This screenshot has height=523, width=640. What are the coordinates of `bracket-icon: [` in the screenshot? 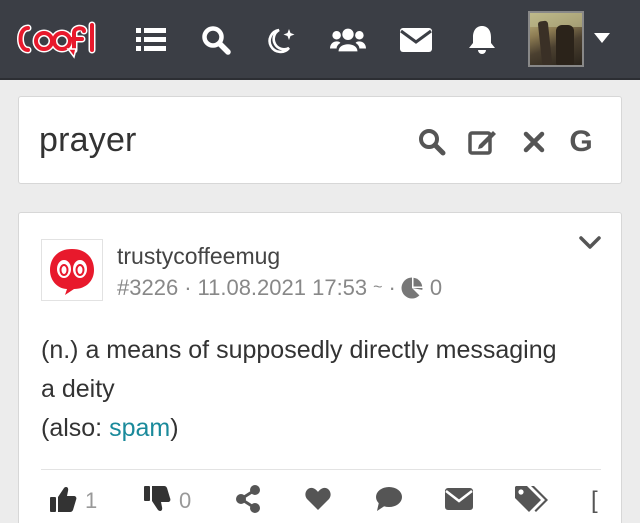 It's located at (594, 501).